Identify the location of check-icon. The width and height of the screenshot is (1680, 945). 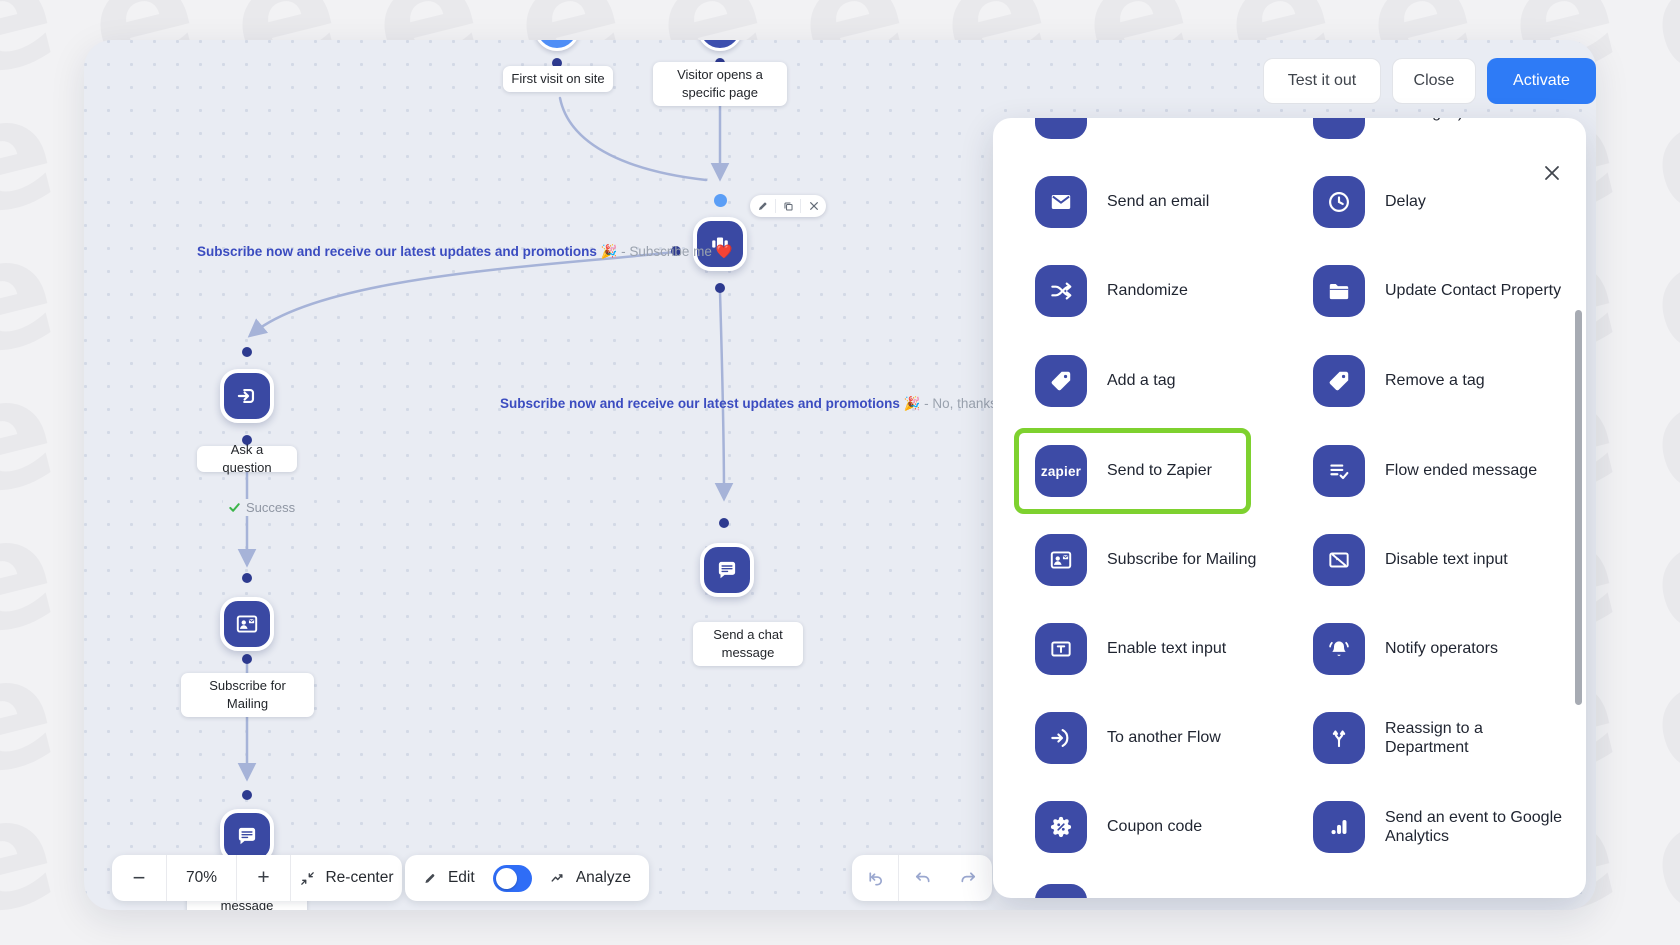
(234, 507).